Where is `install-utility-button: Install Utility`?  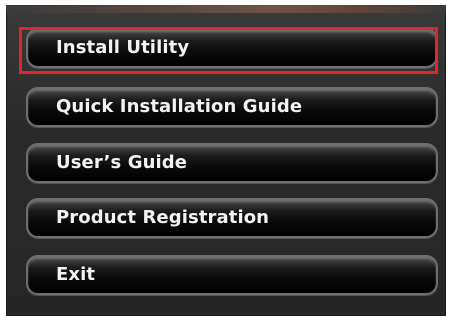
install-utility-button: Install Utility is located at coordinates (232, 48).